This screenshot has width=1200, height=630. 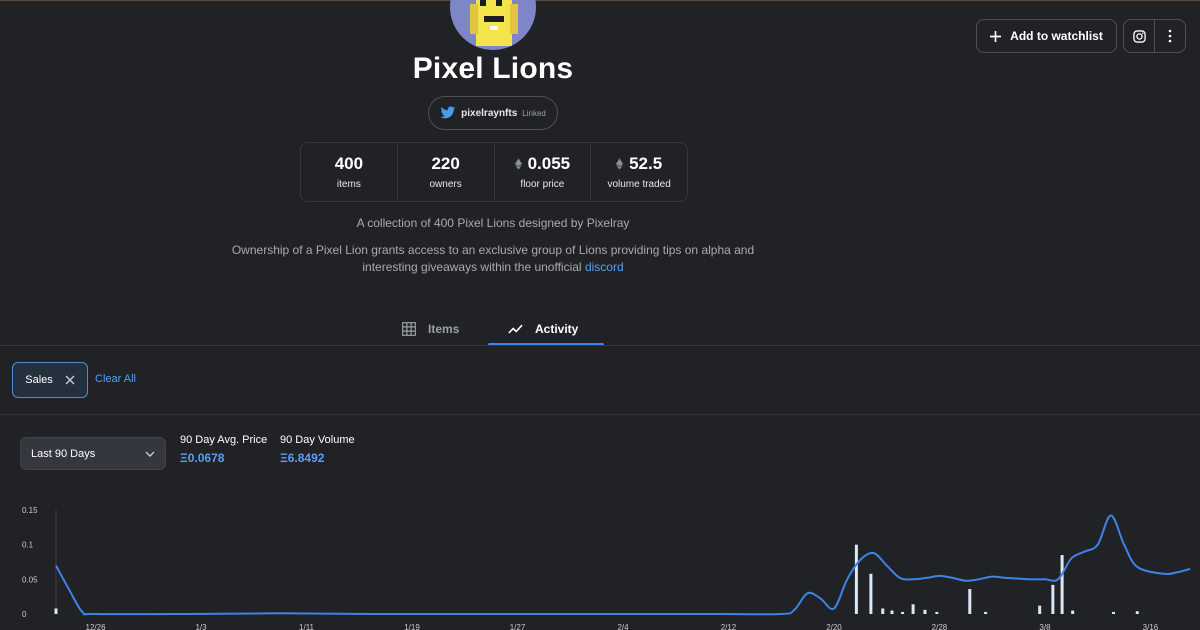 I want to click on avg-price-metric: 90 Day Avg. Price Ξ0.0678, so click(x=223, y=449).